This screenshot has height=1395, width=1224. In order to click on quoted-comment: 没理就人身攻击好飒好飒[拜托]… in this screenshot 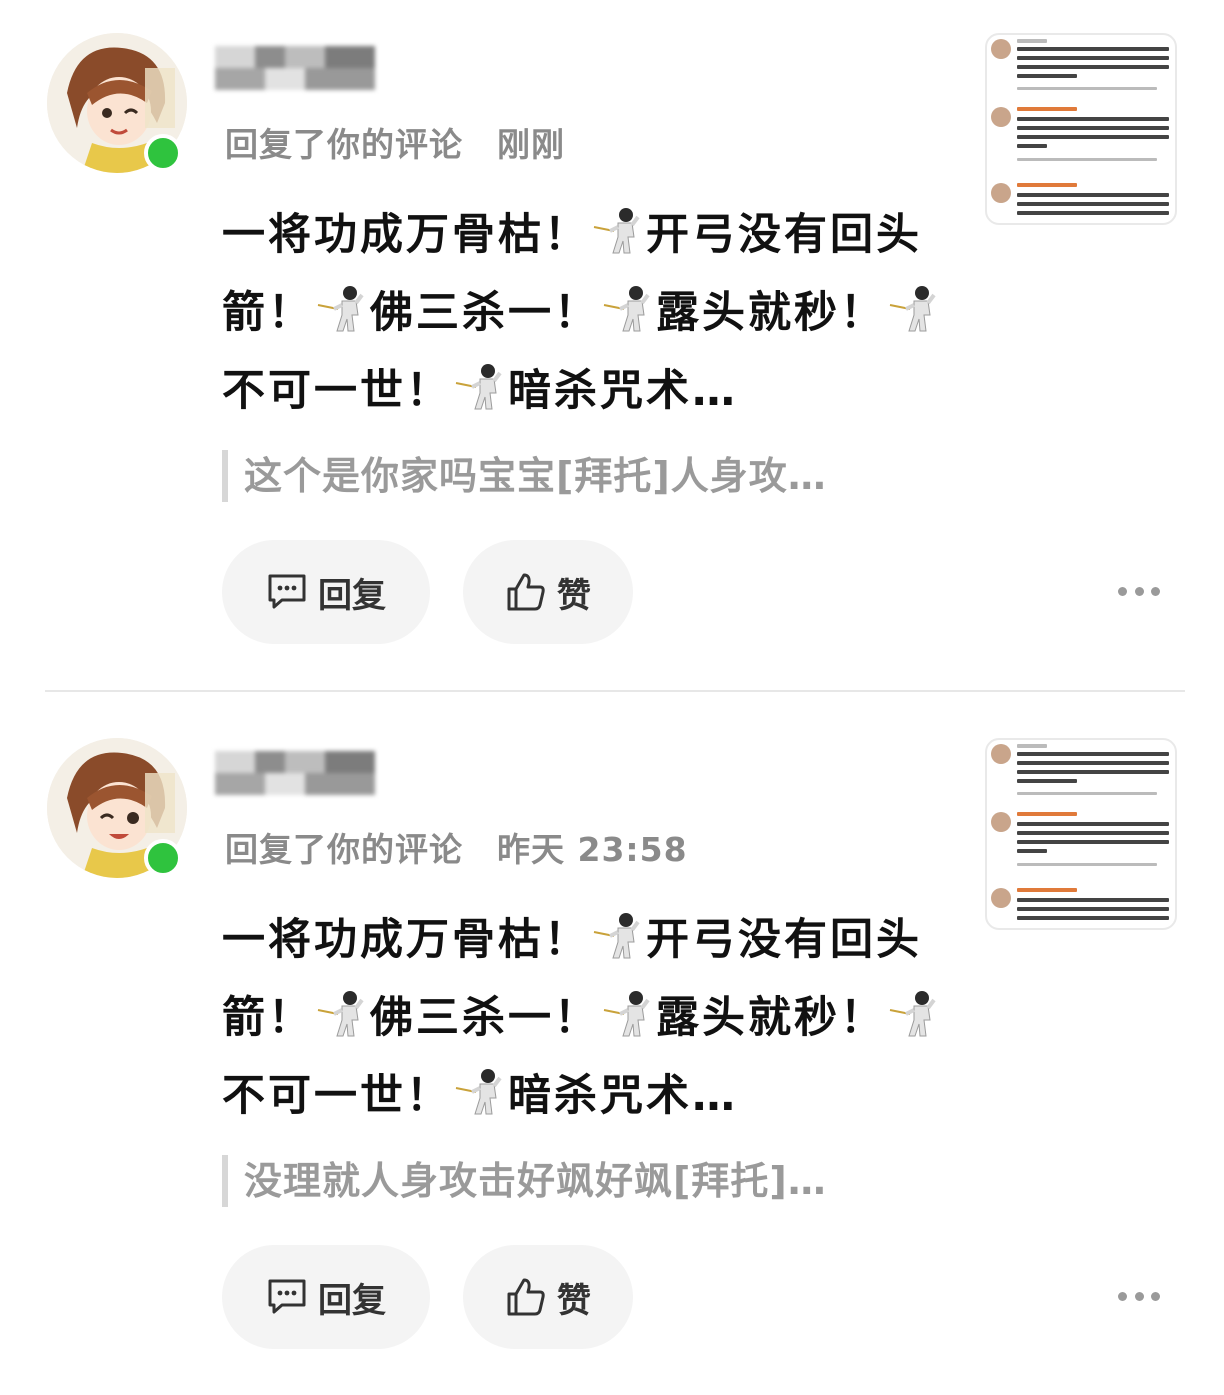, I will do `click(603, 1181)`.